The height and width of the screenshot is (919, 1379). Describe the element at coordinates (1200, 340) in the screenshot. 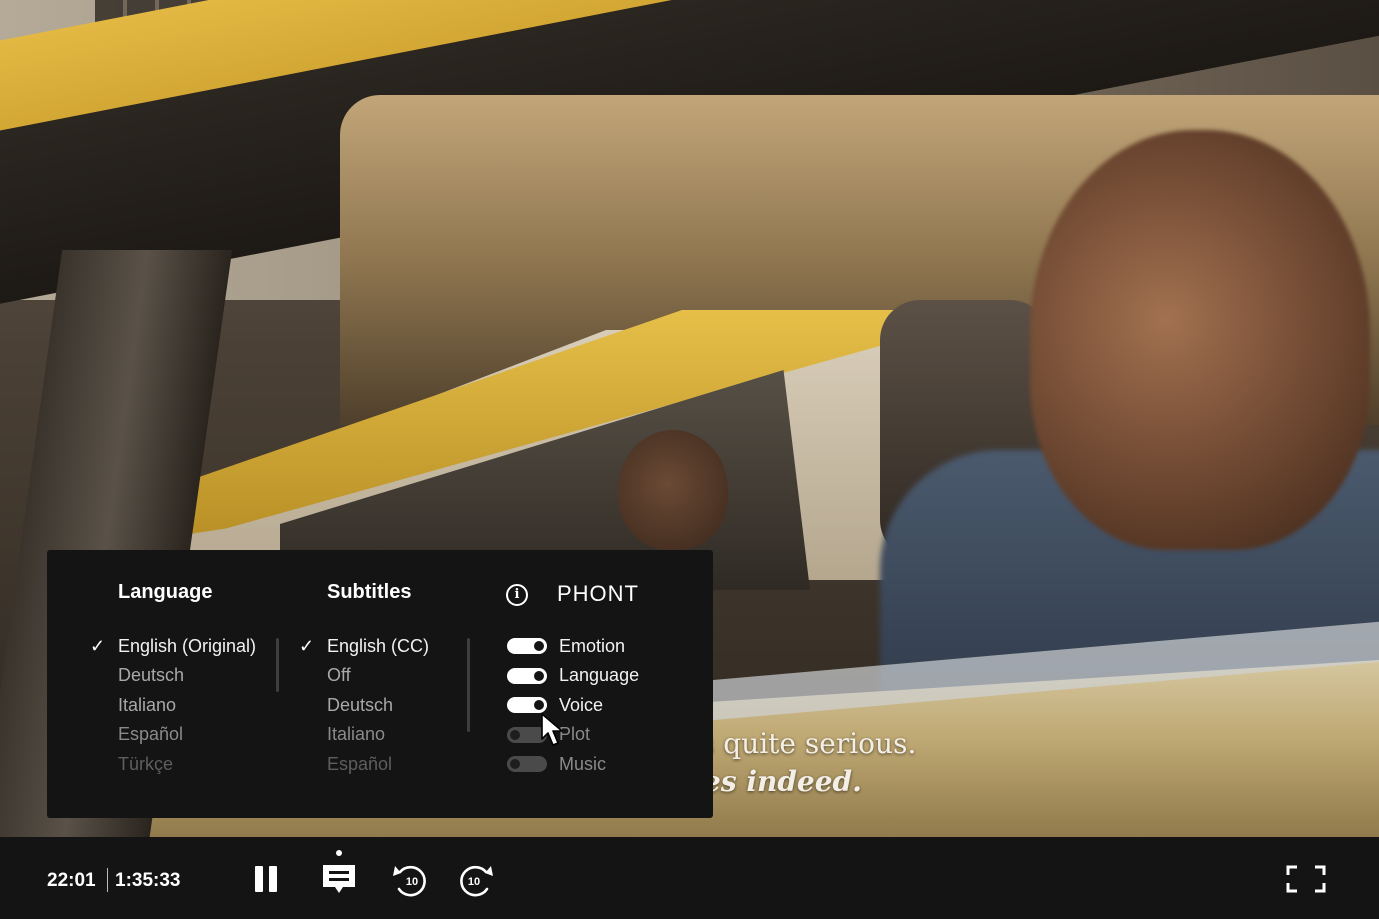

I see `driver-figure` at that location.